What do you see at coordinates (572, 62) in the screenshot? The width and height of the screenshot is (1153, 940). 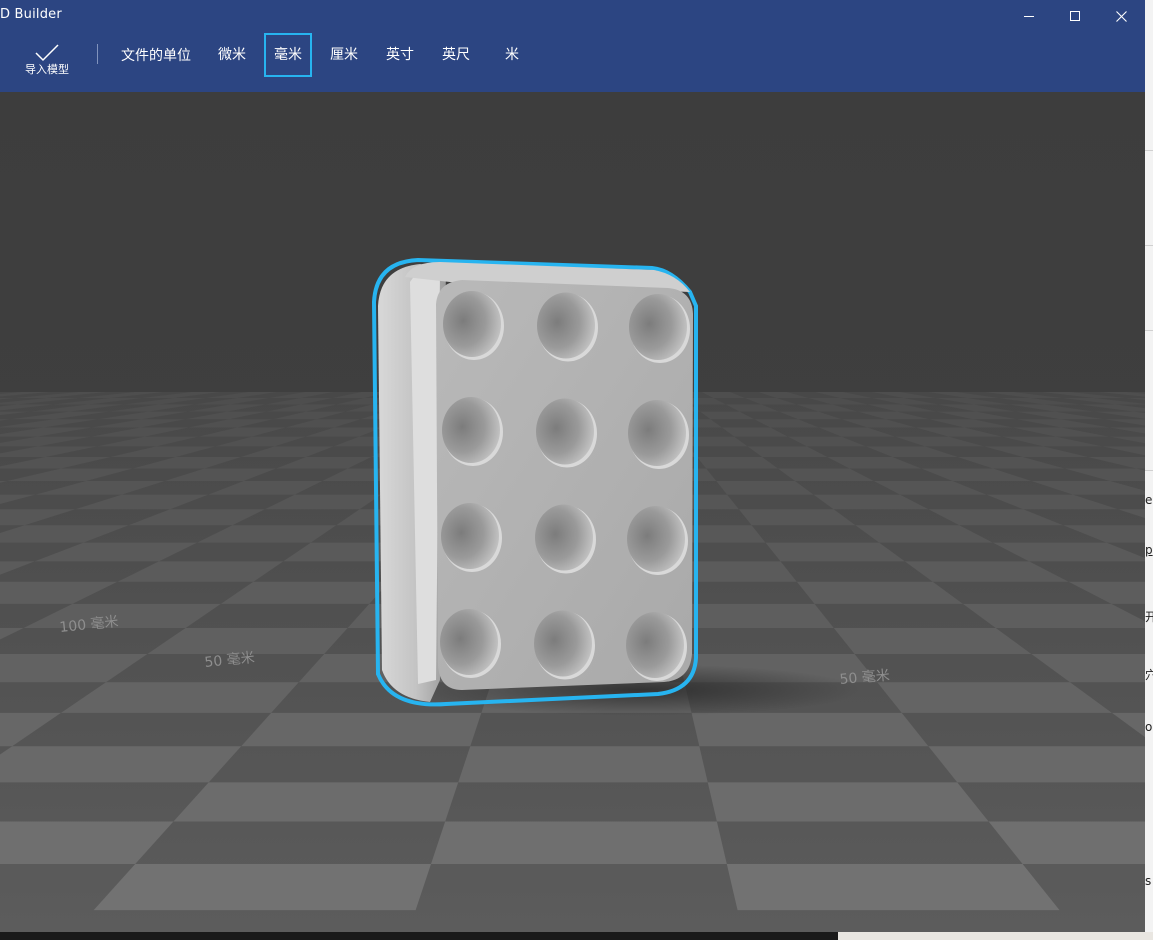 I see `ribbon-toolbar: 导入模型 文件的单位 微米 毫米 厘米 英寸 英尺 米` at bounding box center [572, 62].